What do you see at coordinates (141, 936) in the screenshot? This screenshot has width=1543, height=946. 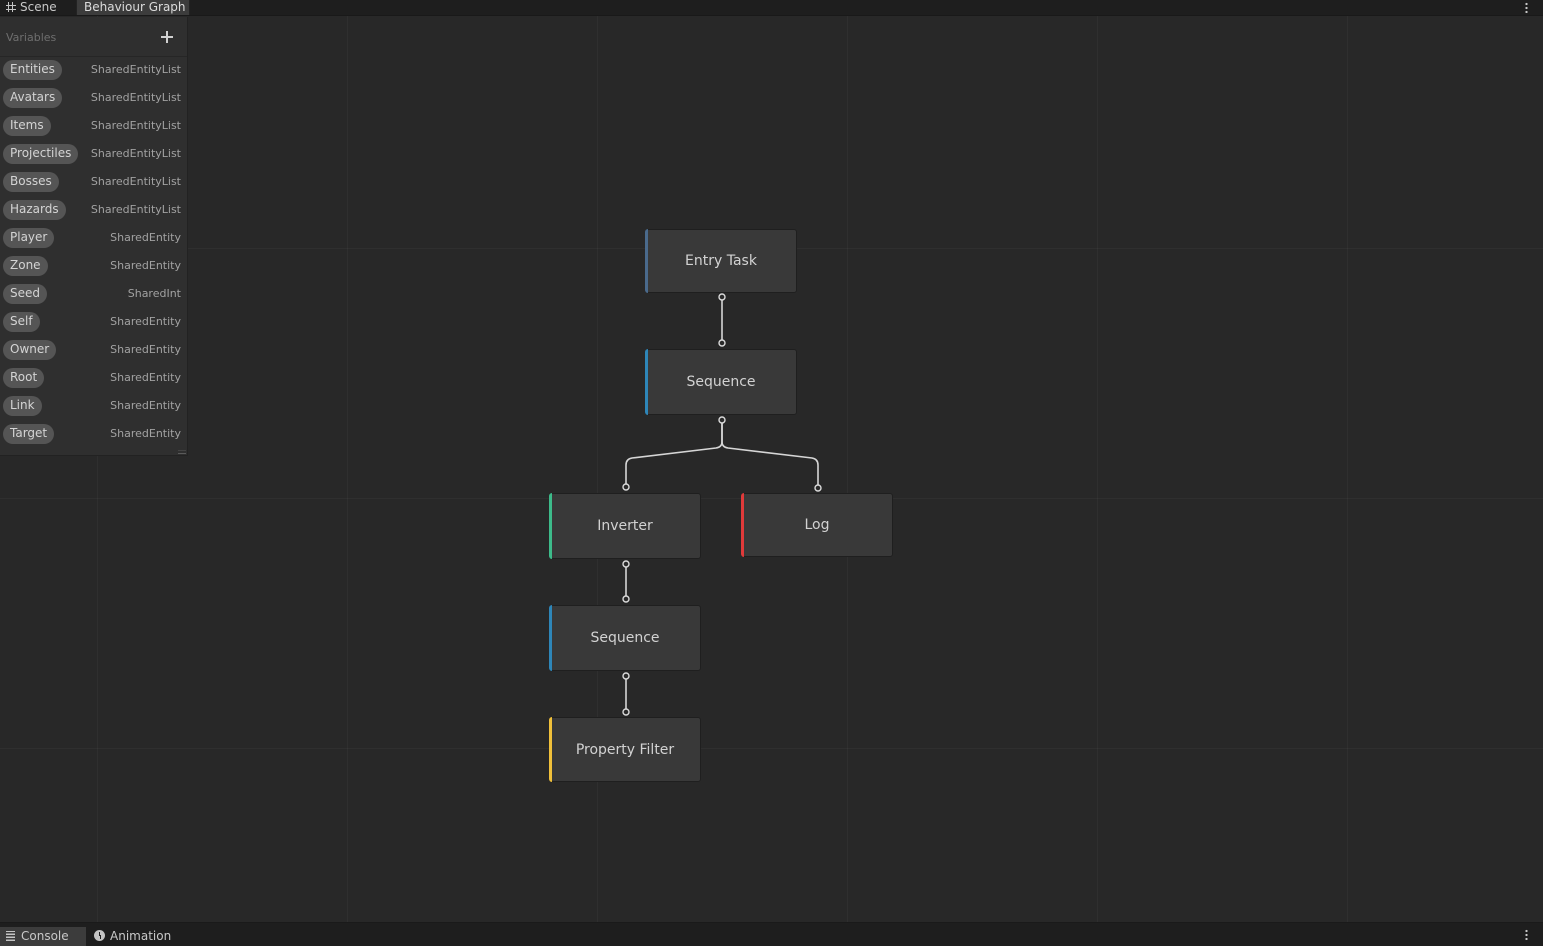 I see `tab-animation-label: Animation` at bounding box center [141, 936].